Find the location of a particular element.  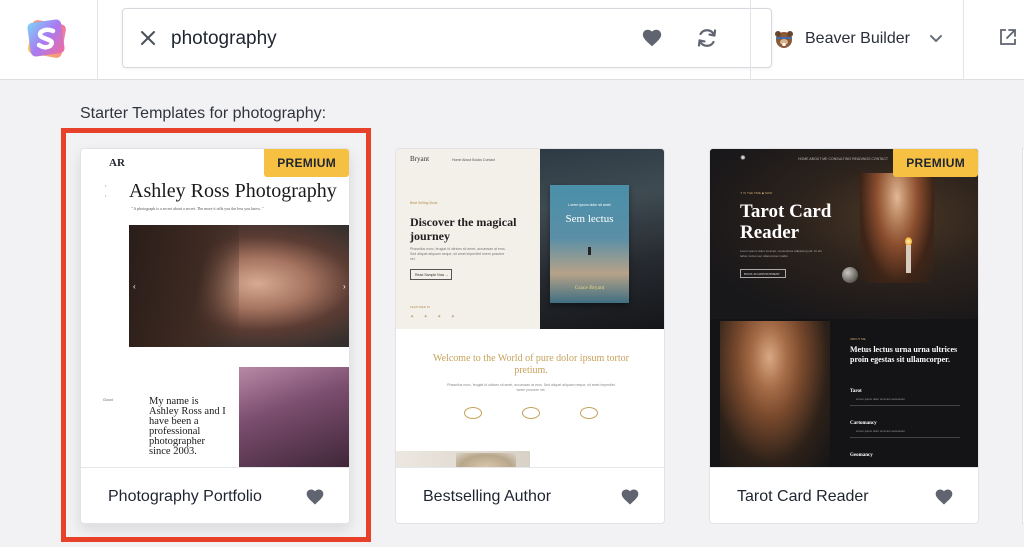

preview-candle is located at coordinates (908, 259).